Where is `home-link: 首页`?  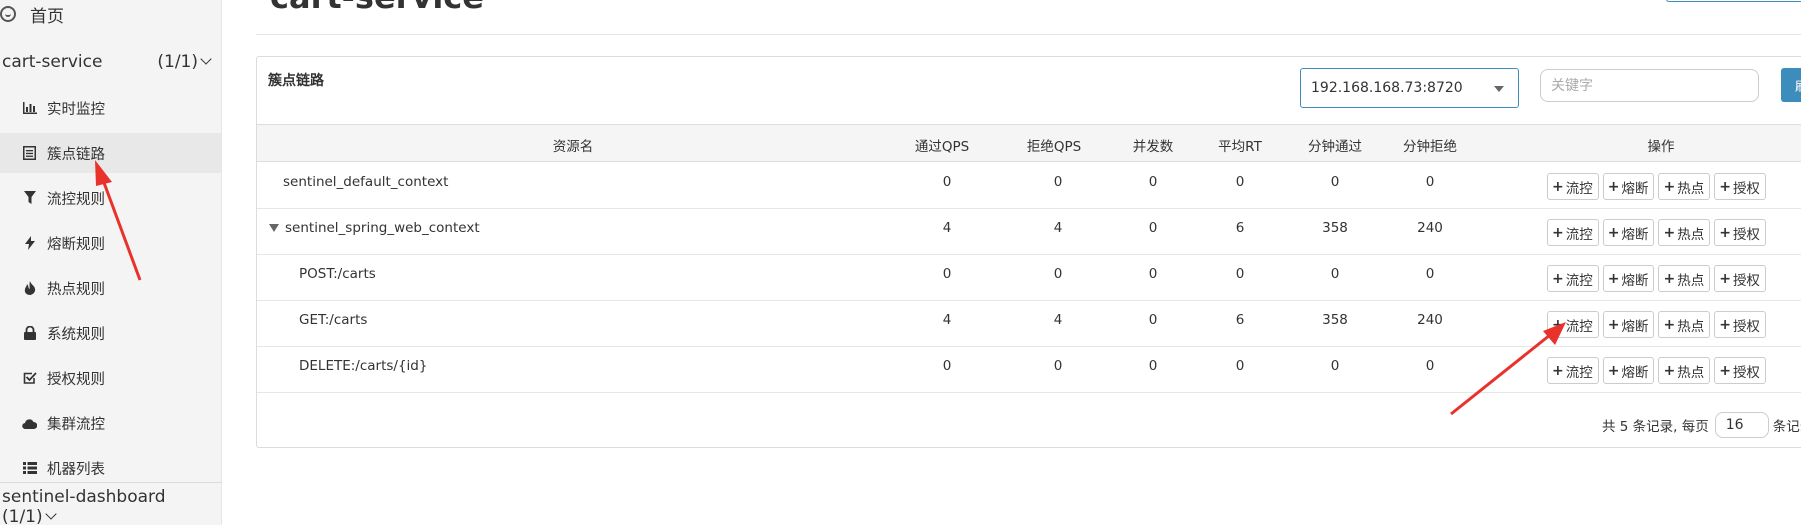 home-link: 首页 is located at coordinates (32, 14).